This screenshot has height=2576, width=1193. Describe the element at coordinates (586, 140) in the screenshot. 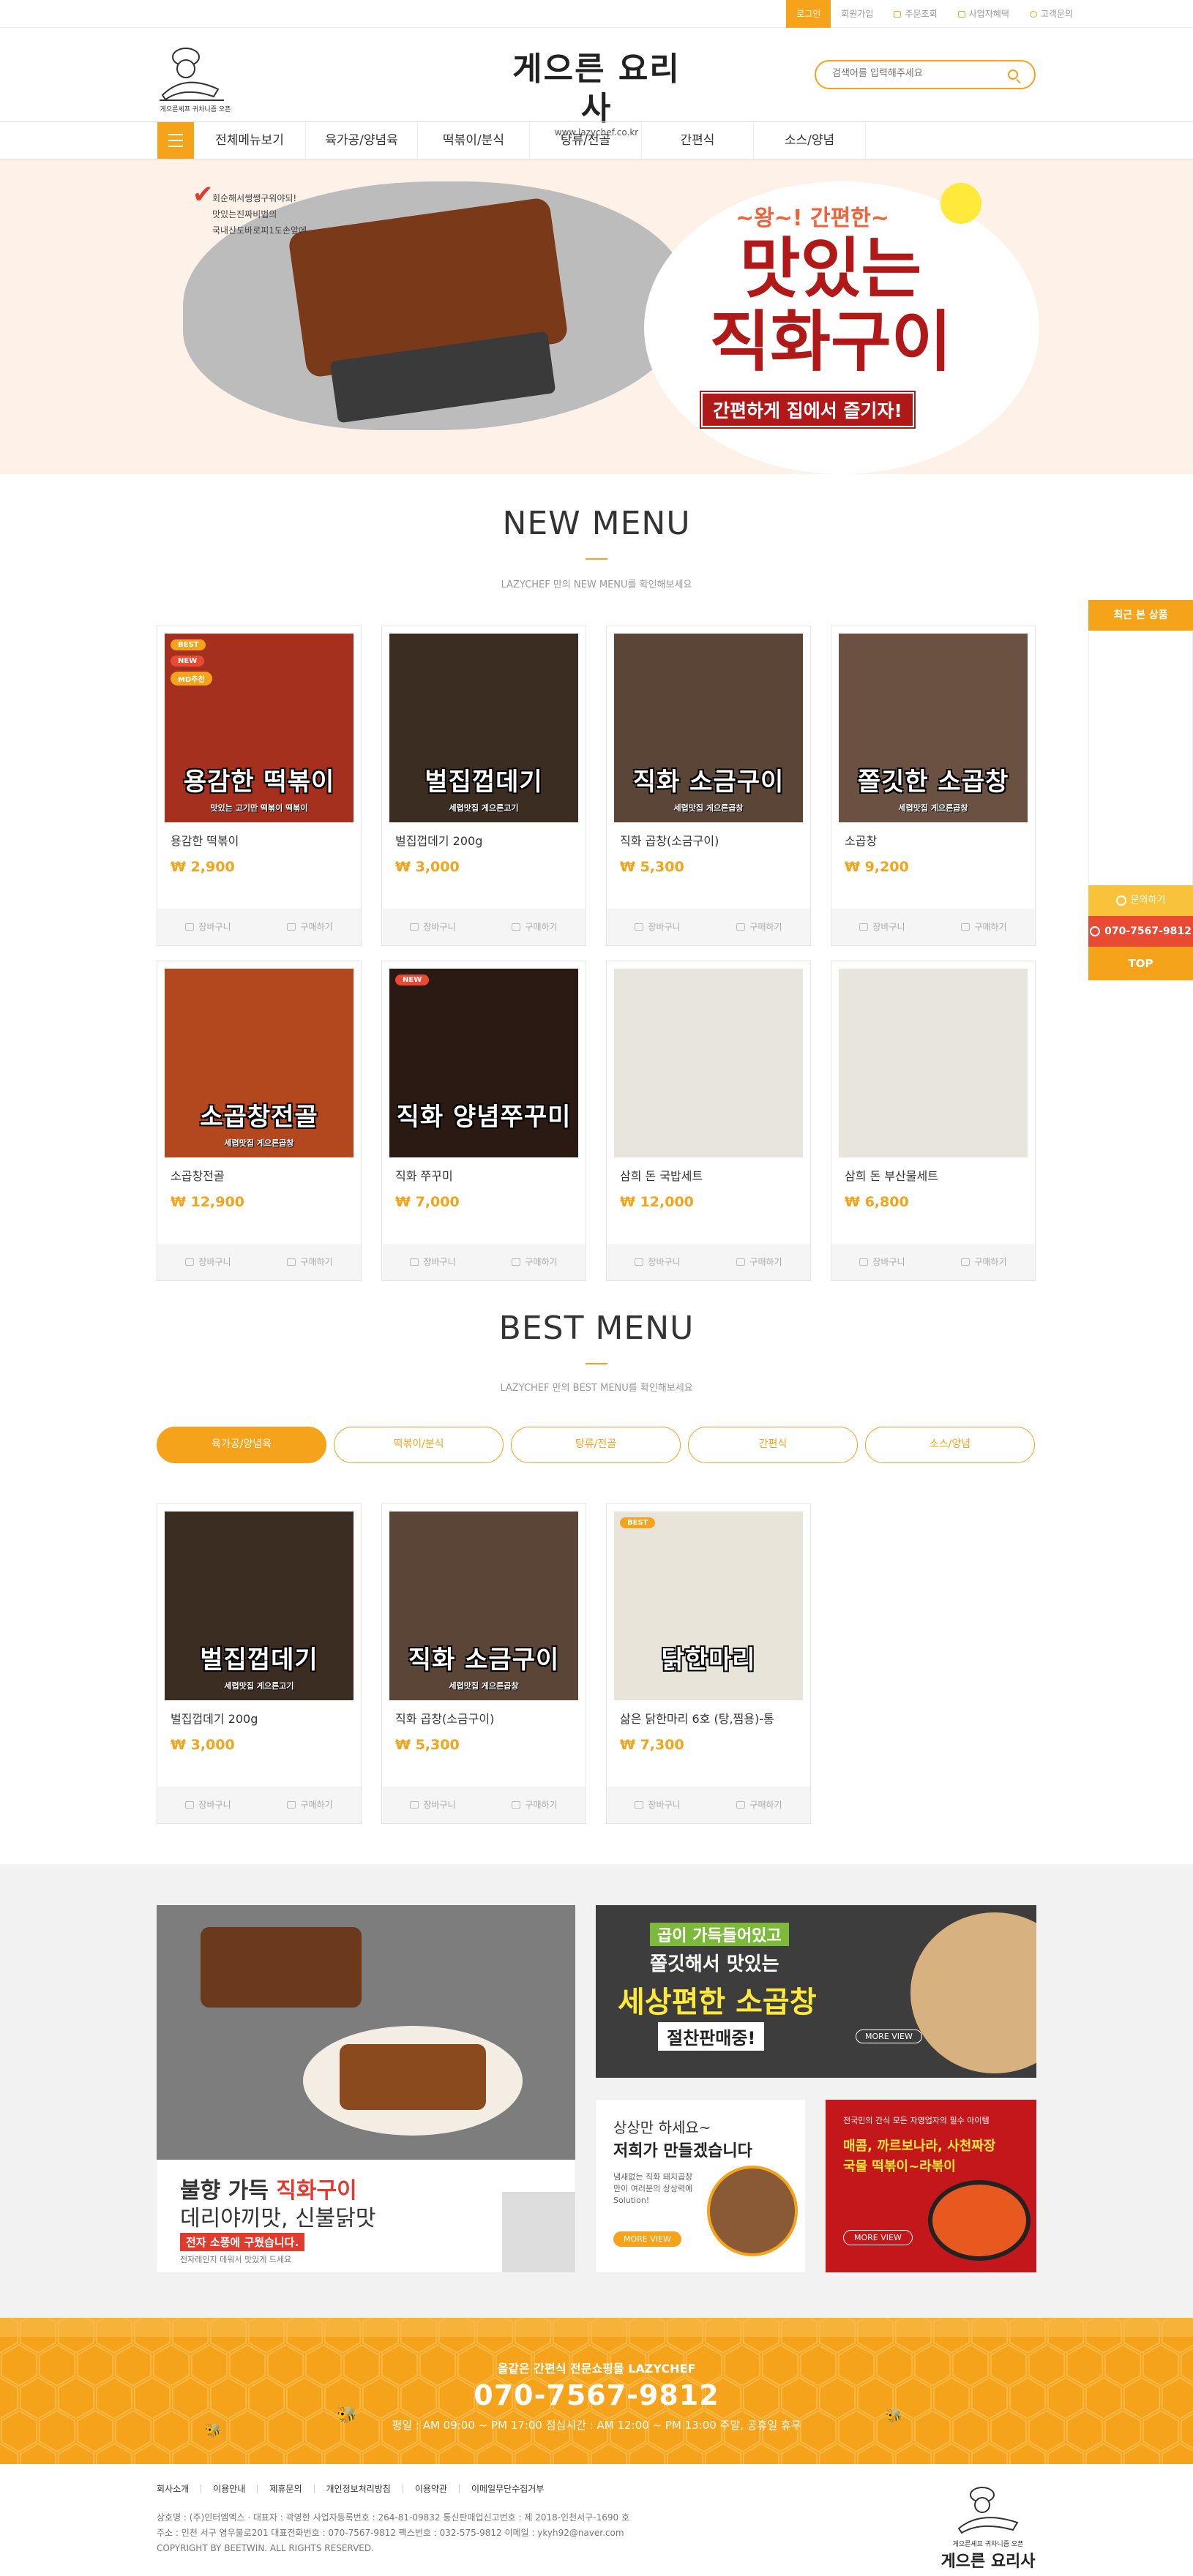

I see `nav-item: 탕류/전골` at that location.